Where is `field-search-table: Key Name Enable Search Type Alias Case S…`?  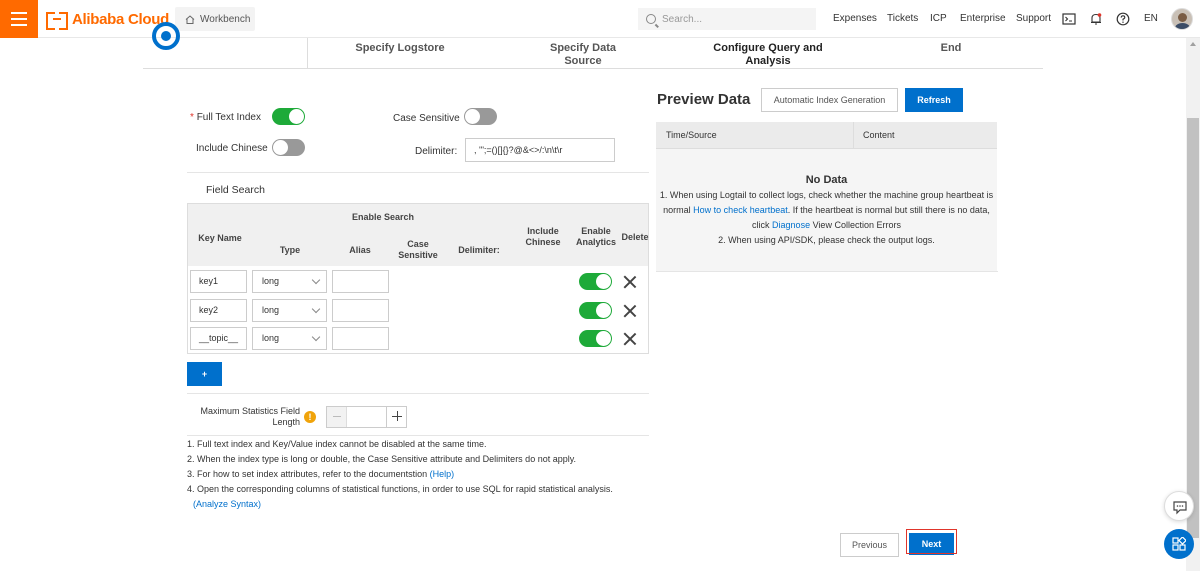 field-search-table: Key Name Enable Search Type Alias Case S… is located at coordinates (418, 278).